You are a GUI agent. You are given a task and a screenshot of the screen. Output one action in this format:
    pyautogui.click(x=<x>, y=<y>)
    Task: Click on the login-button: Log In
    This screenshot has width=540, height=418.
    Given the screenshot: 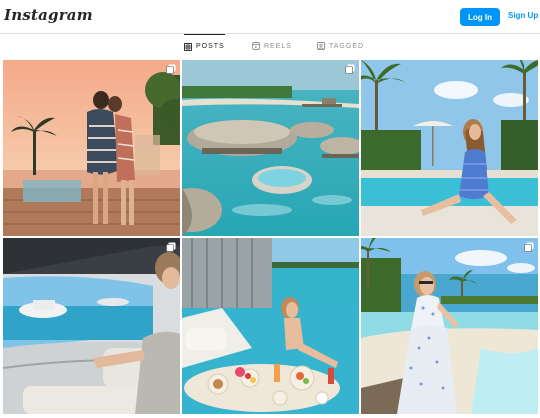 What is the action you would take?
    pyautogui.click(x=480, y=17)
    